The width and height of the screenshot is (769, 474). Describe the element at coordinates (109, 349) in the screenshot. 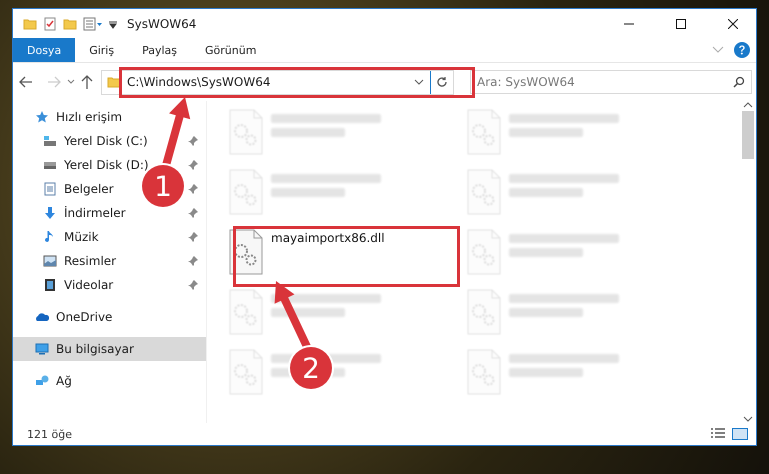

I see `sidebar-item: Bu bilgisayar` at that location.